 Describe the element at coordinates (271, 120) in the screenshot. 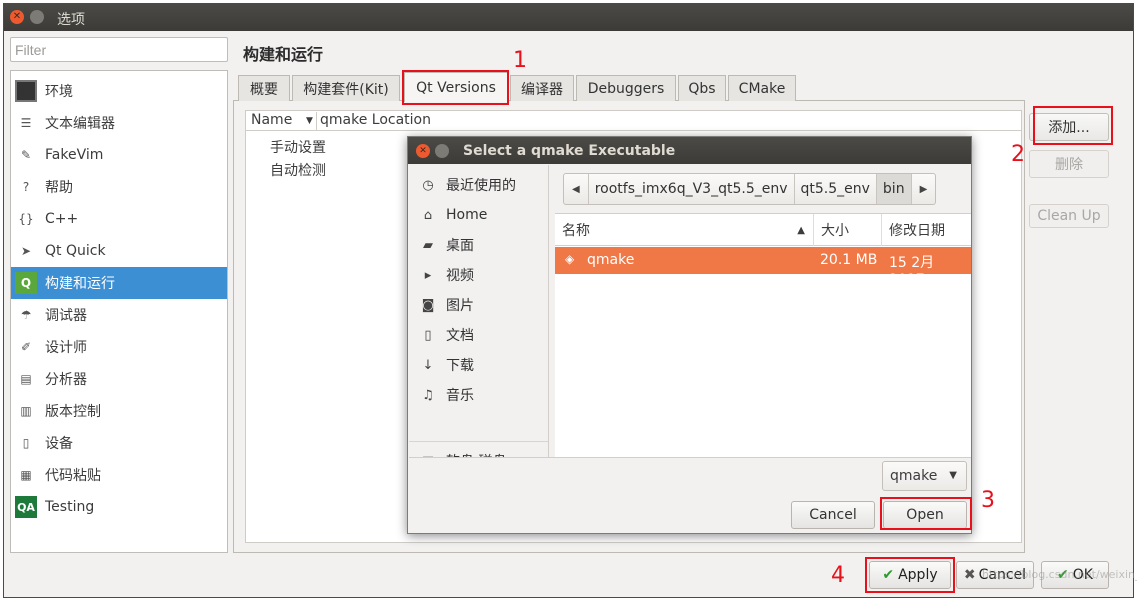

I see `column-name-header: Name` at that location.